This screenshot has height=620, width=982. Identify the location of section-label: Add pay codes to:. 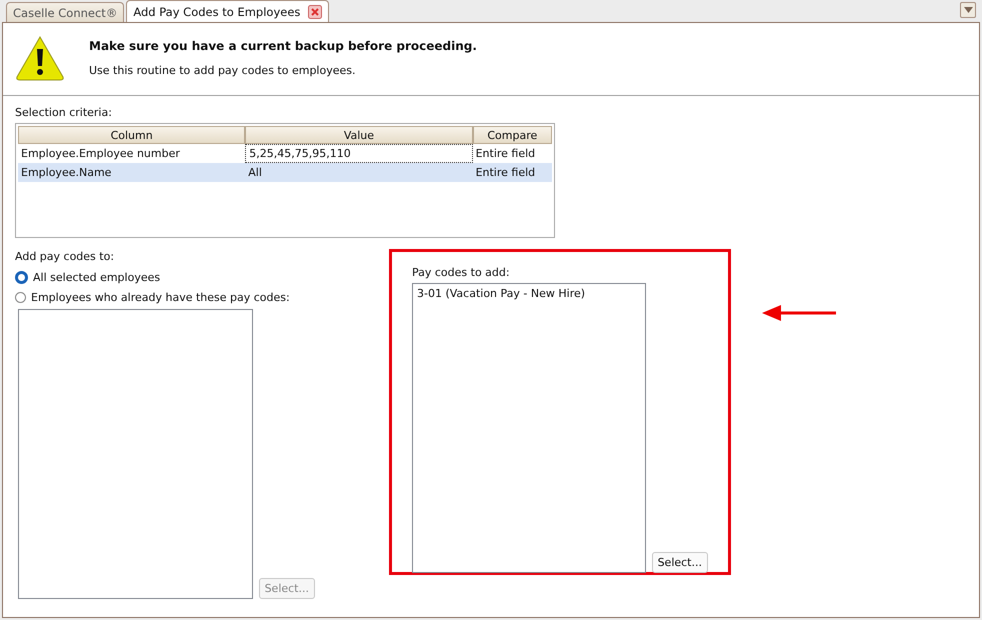
(65, 256).